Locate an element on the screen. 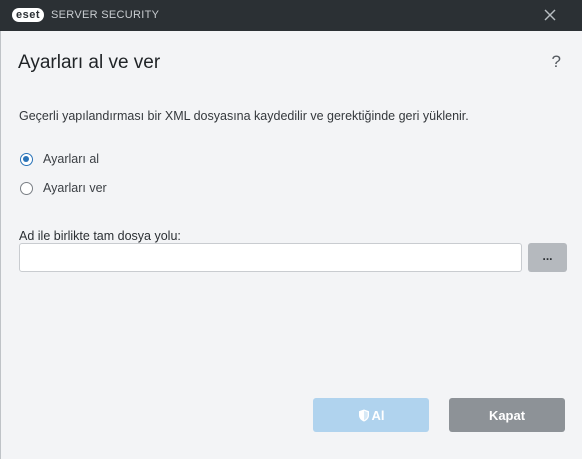 The height and width of the screenshot is (459, 582). product-name: SERVER SECURITY is located at coordinates (105, 15).